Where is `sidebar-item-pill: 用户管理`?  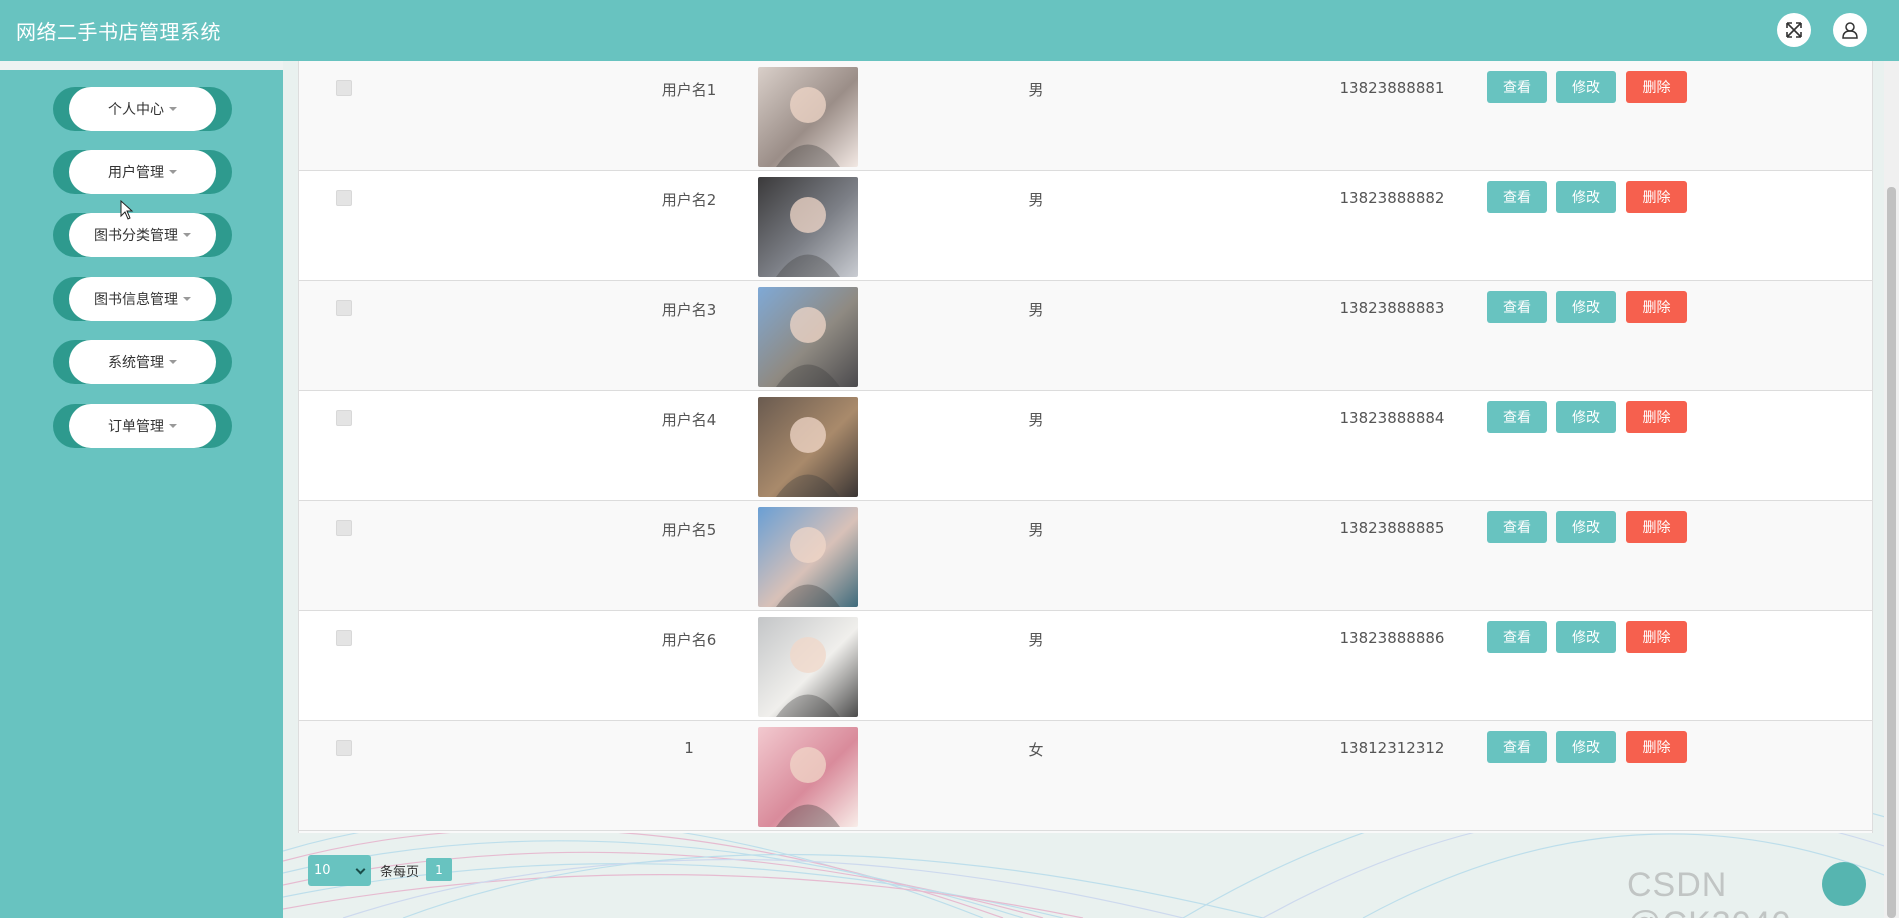
sidebar-item-pill: 用户管理 is located at coordinates (142, 172).